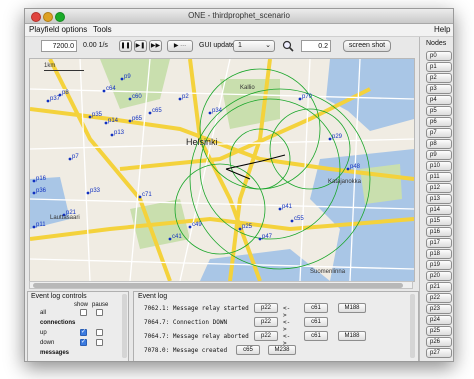 The image size is (474, 379). Describe the element at coordinates (180, 46) in the screenshot. I see `run-until-button: ▶ ···` at that location.